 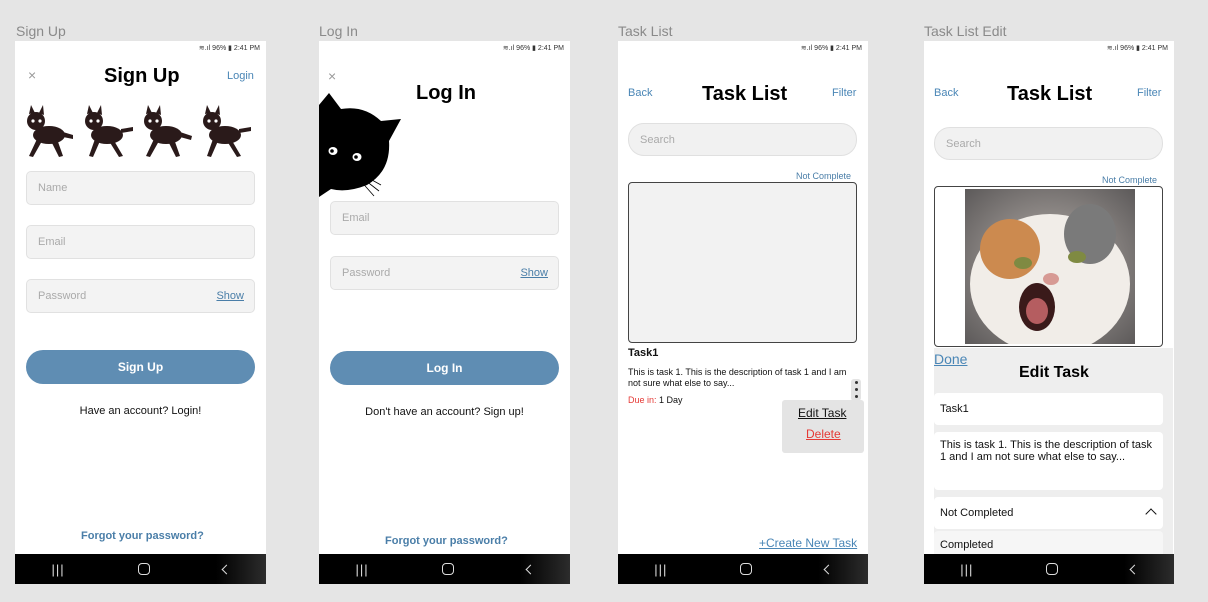 I want to click on sign-up-button: Sign Up, so click(x=140, y=367).